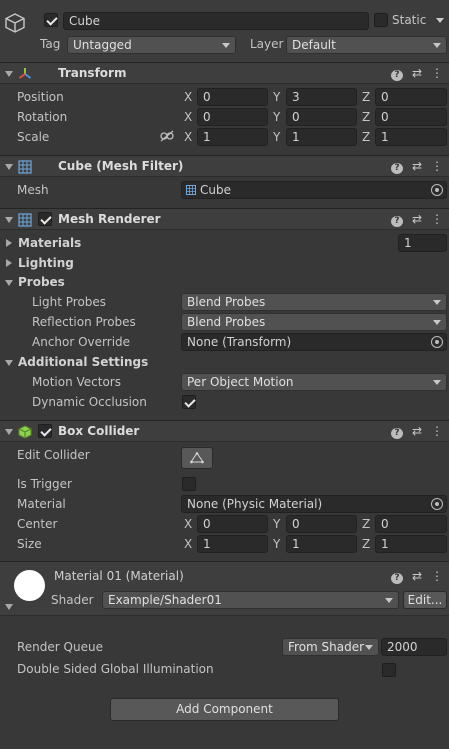 This screenshot has width=449, height=749. What do you see at coordinates (41, 504) in the screenshot?
I see `collider-material-label: Material` at bounding box center [41, 504].